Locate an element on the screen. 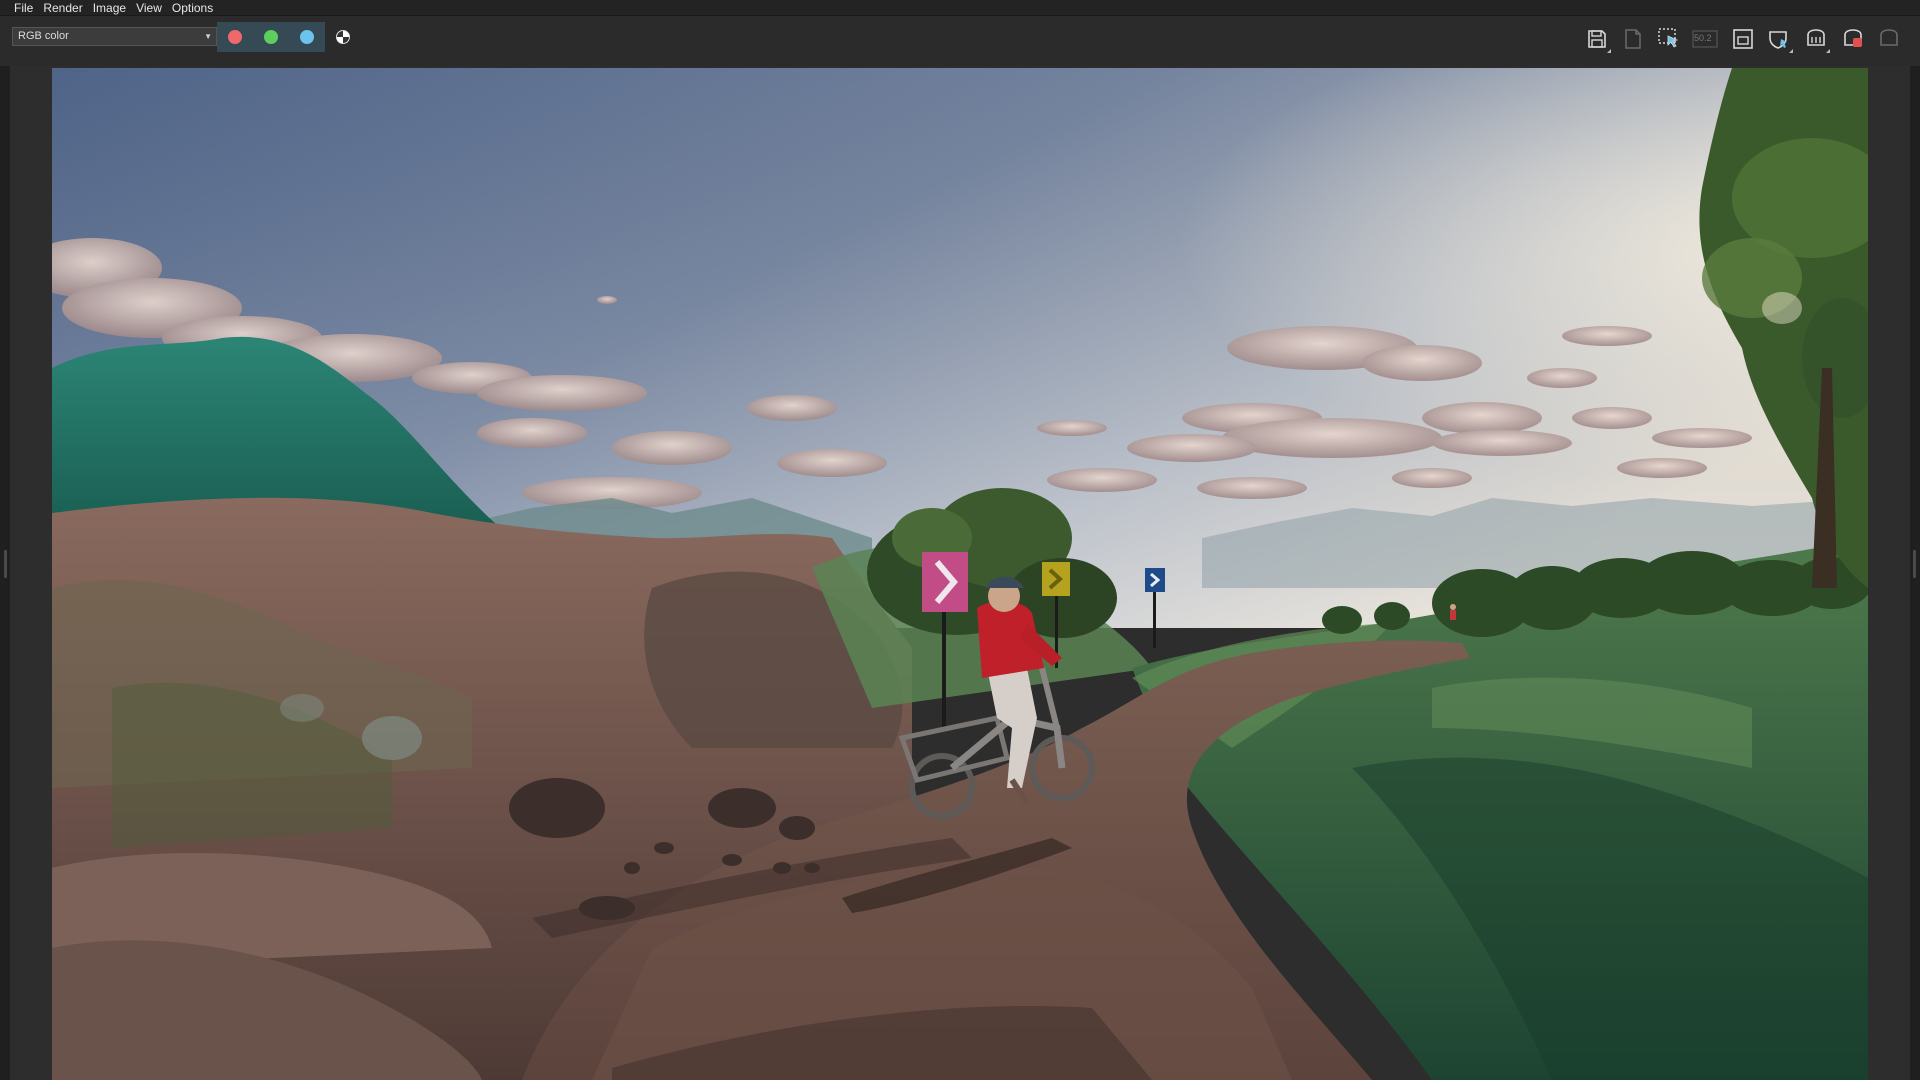 The height and width of the screenshot is (1080, 1920). left-resize-handle is located at coordinates (5, 564).